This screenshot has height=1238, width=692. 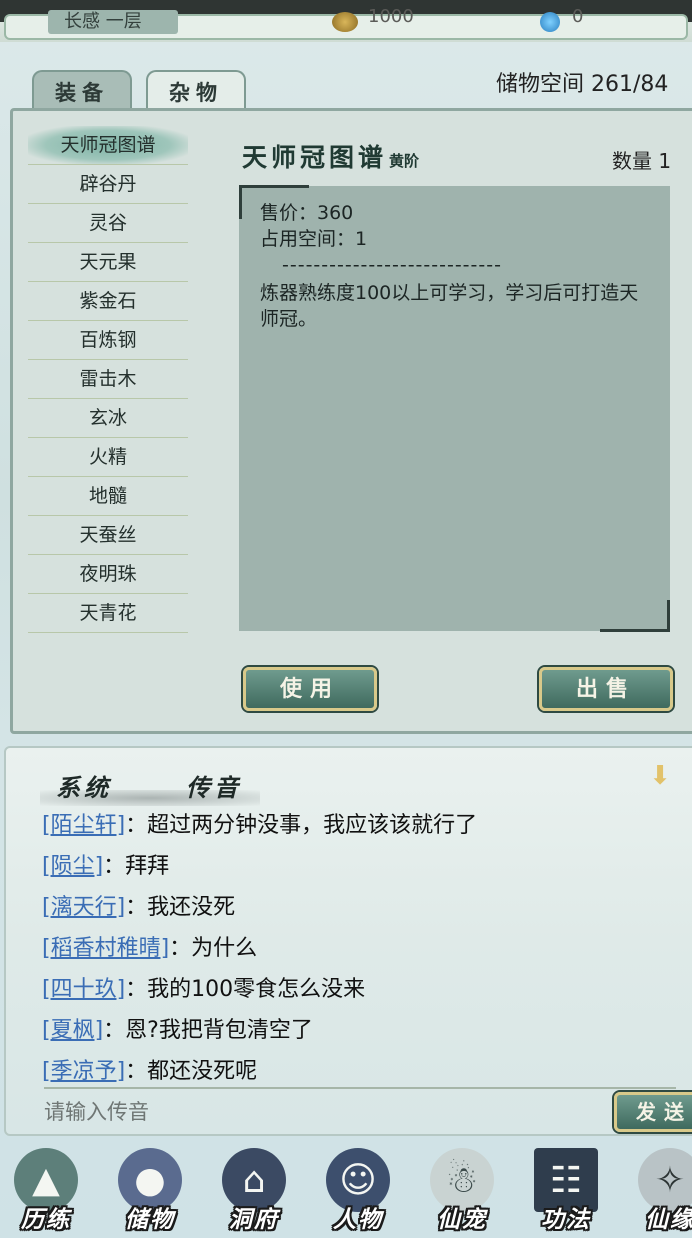 I want to click on message-text: ：我还没死, so click(x=180, y=907).